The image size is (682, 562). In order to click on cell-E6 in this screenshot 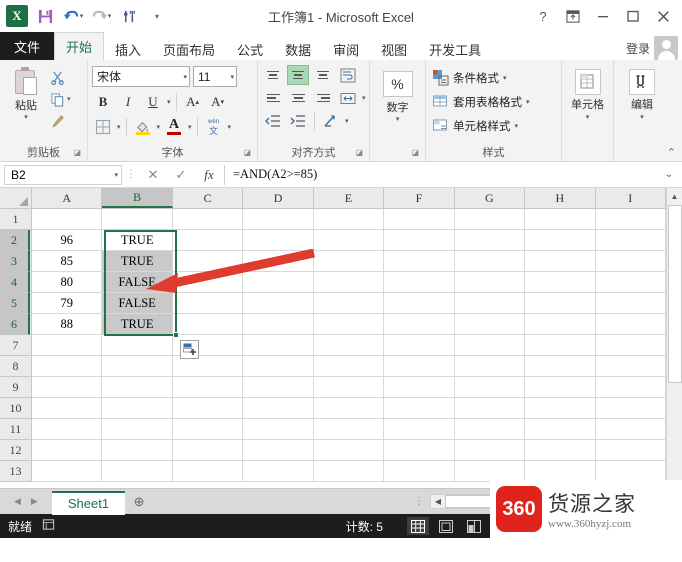, I will do `click(349, 324)`.